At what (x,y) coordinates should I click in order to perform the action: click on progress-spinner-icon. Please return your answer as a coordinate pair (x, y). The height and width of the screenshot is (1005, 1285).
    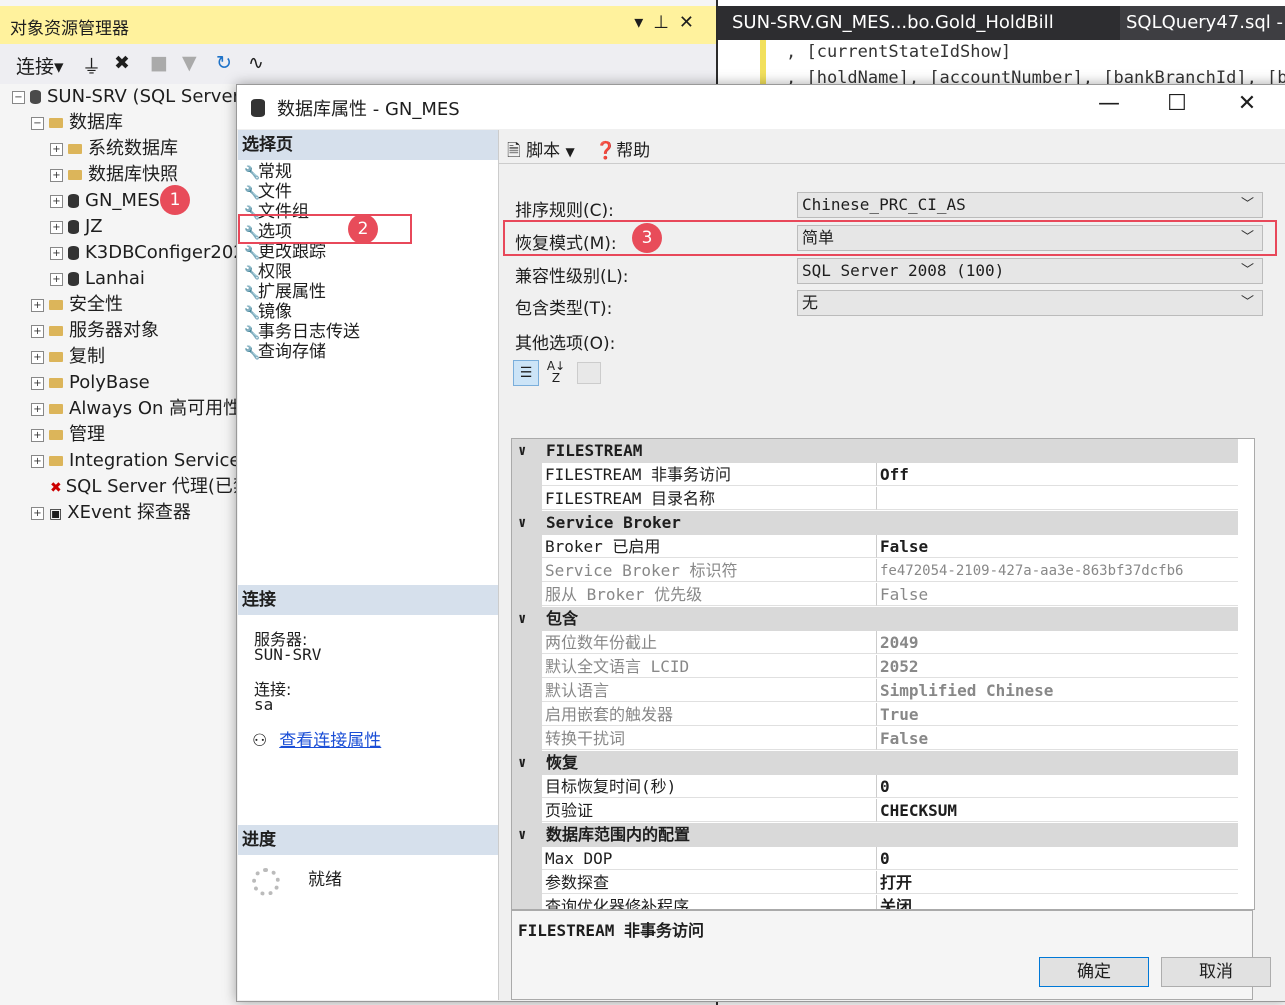
    Looking at the image, I should click on (266, 882).